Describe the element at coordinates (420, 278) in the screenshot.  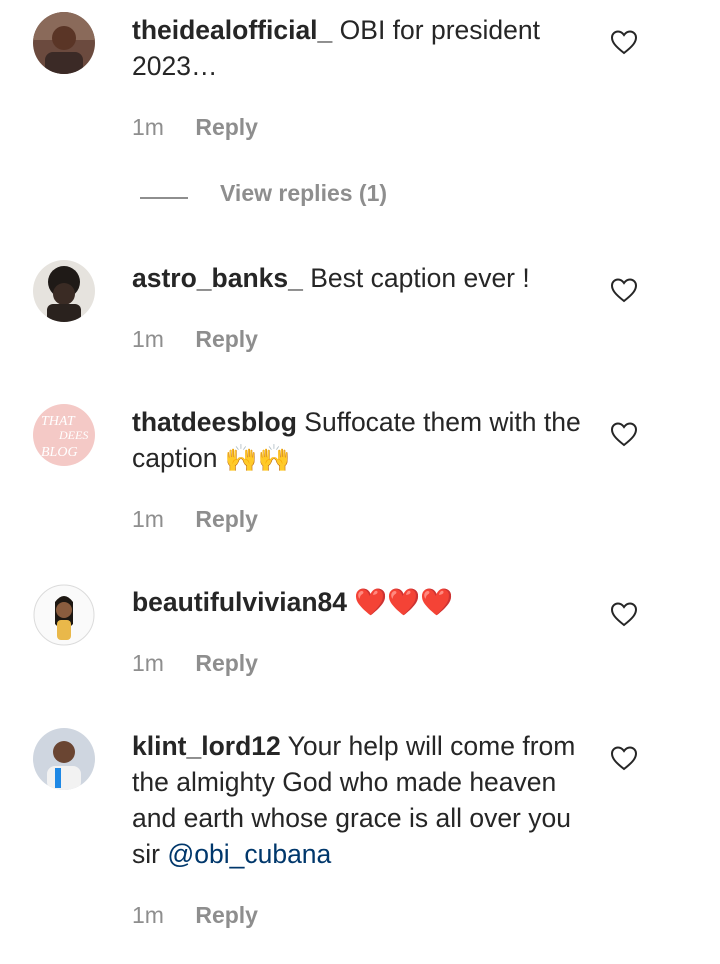
I see `comment-body: Best caption ever !` at that location.